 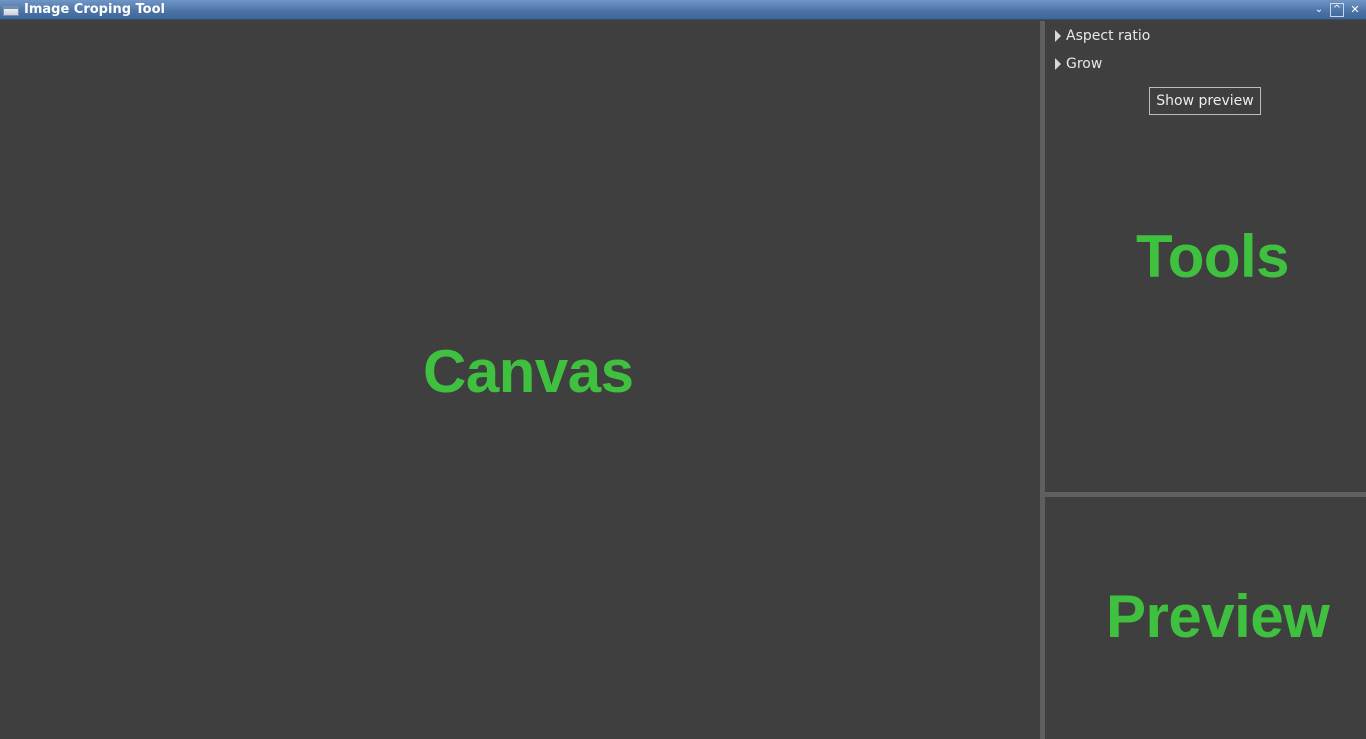 I want to click on close-button: ✕, so click(x=1355, y=10).